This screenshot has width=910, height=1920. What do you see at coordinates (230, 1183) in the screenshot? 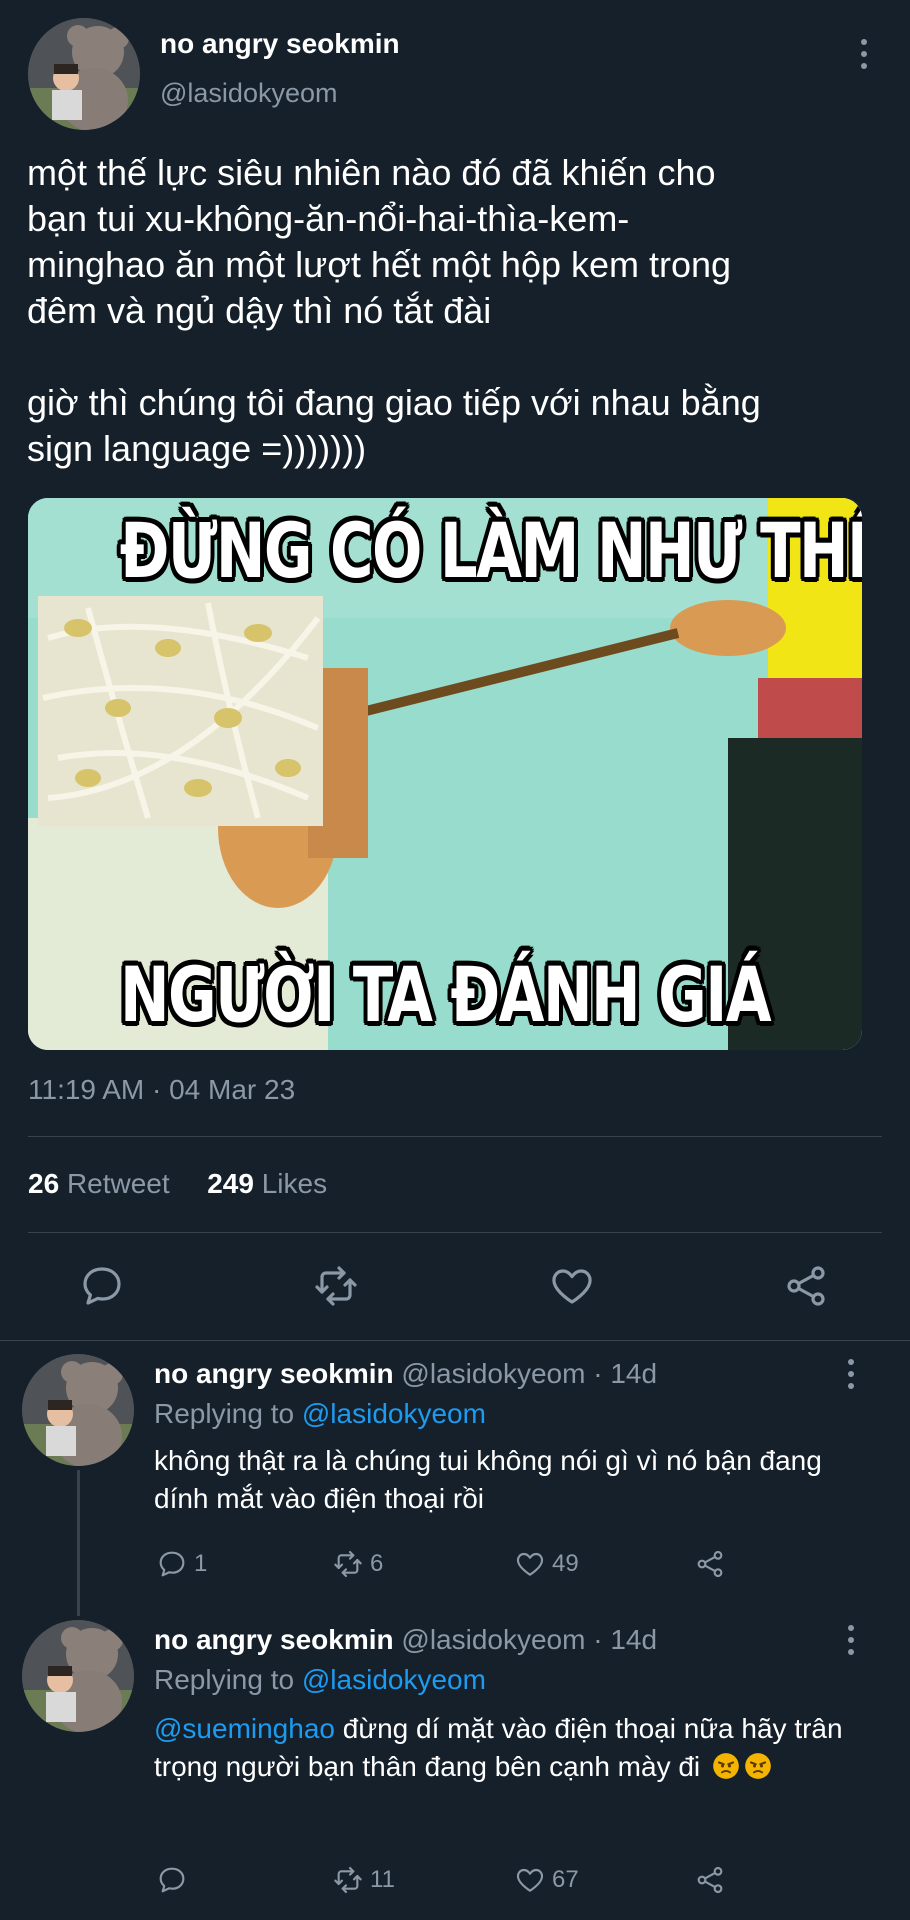
I see `like-count: 249` at bounding box center [230, 1183].